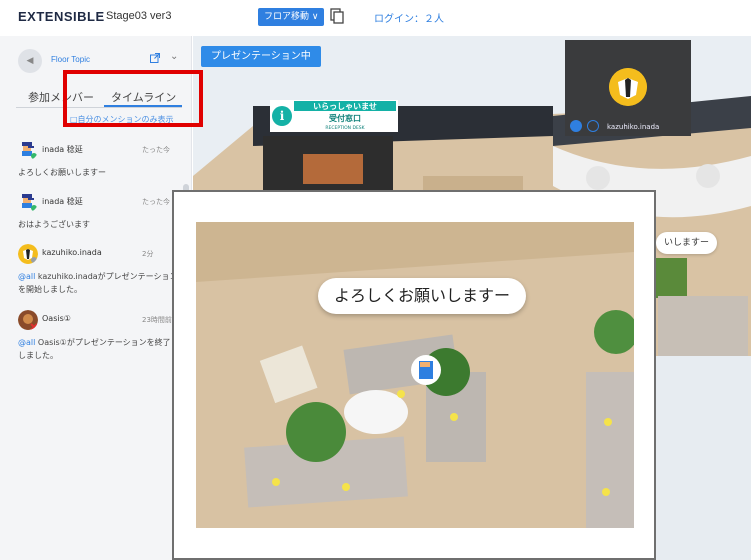  Describe the element at coordinates (345, 128) in the screenshot. I see `reception-line3: RECEPTION DESK` at that location.